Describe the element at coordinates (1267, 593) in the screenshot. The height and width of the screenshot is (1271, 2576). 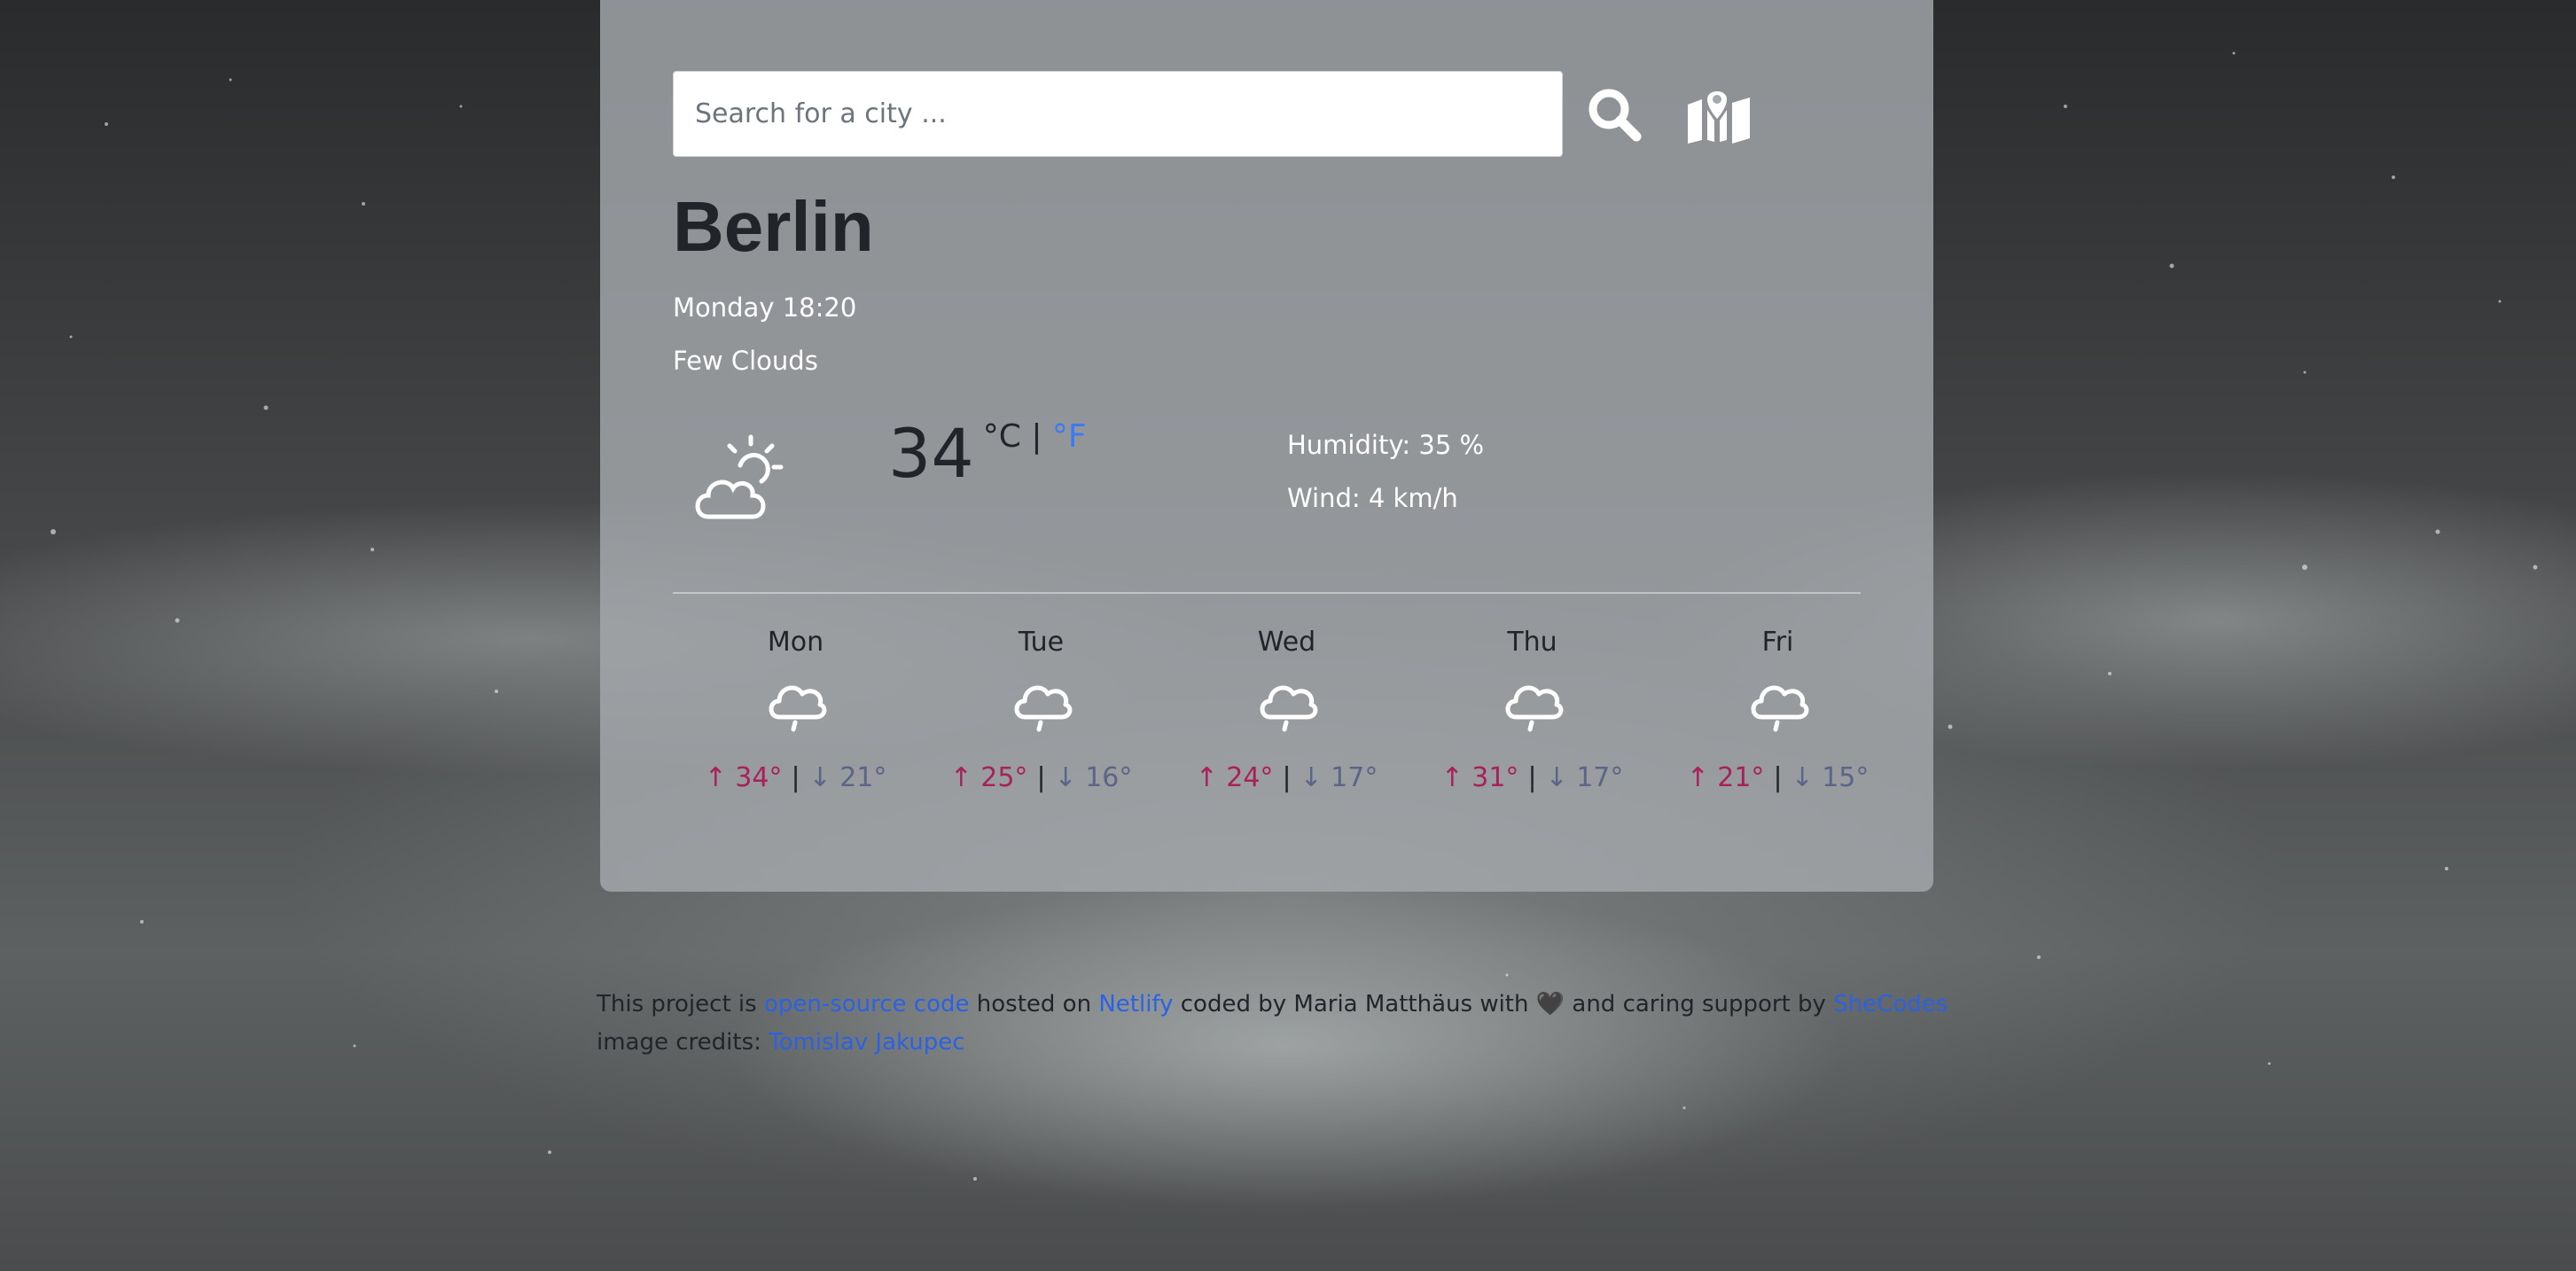
I see `divider` at that location.